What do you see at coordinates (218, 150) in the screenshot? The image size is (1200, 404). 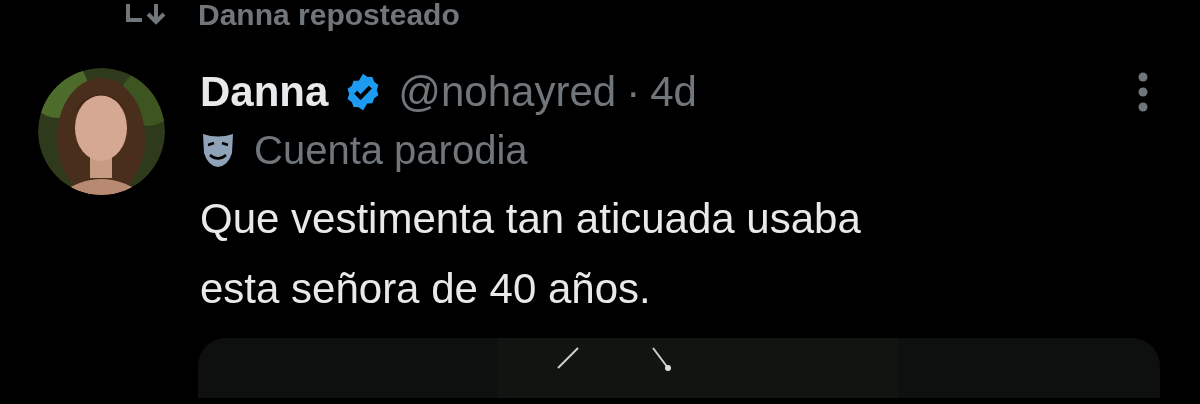 I see `mask-icon` at bounding box center [218, 150].